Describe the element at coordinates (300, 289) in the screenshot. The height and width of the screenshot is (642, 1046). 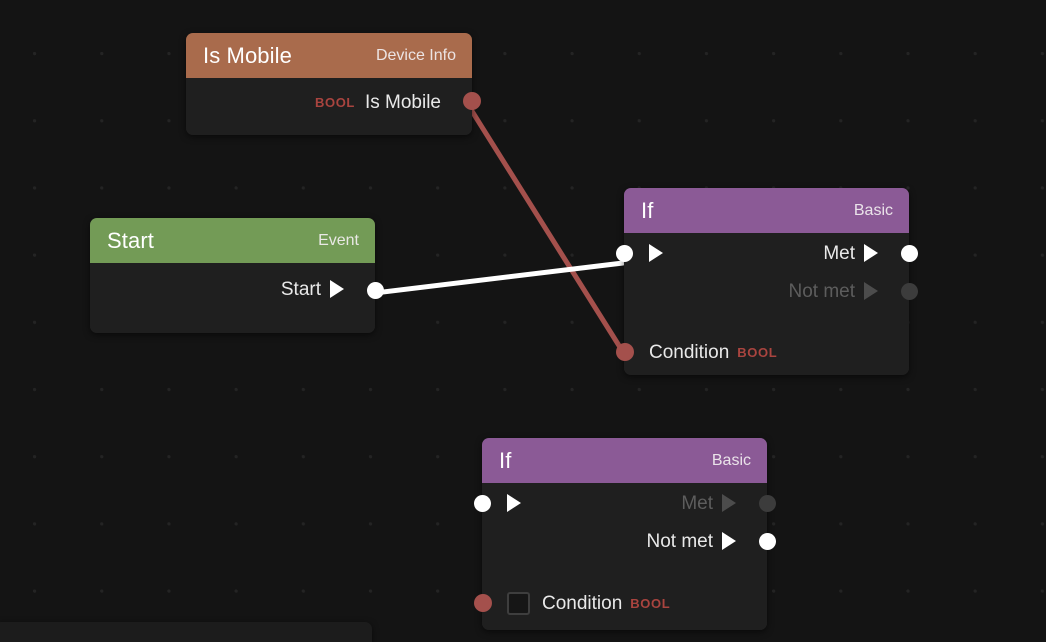
I see `output-label-start: Start` at that location.